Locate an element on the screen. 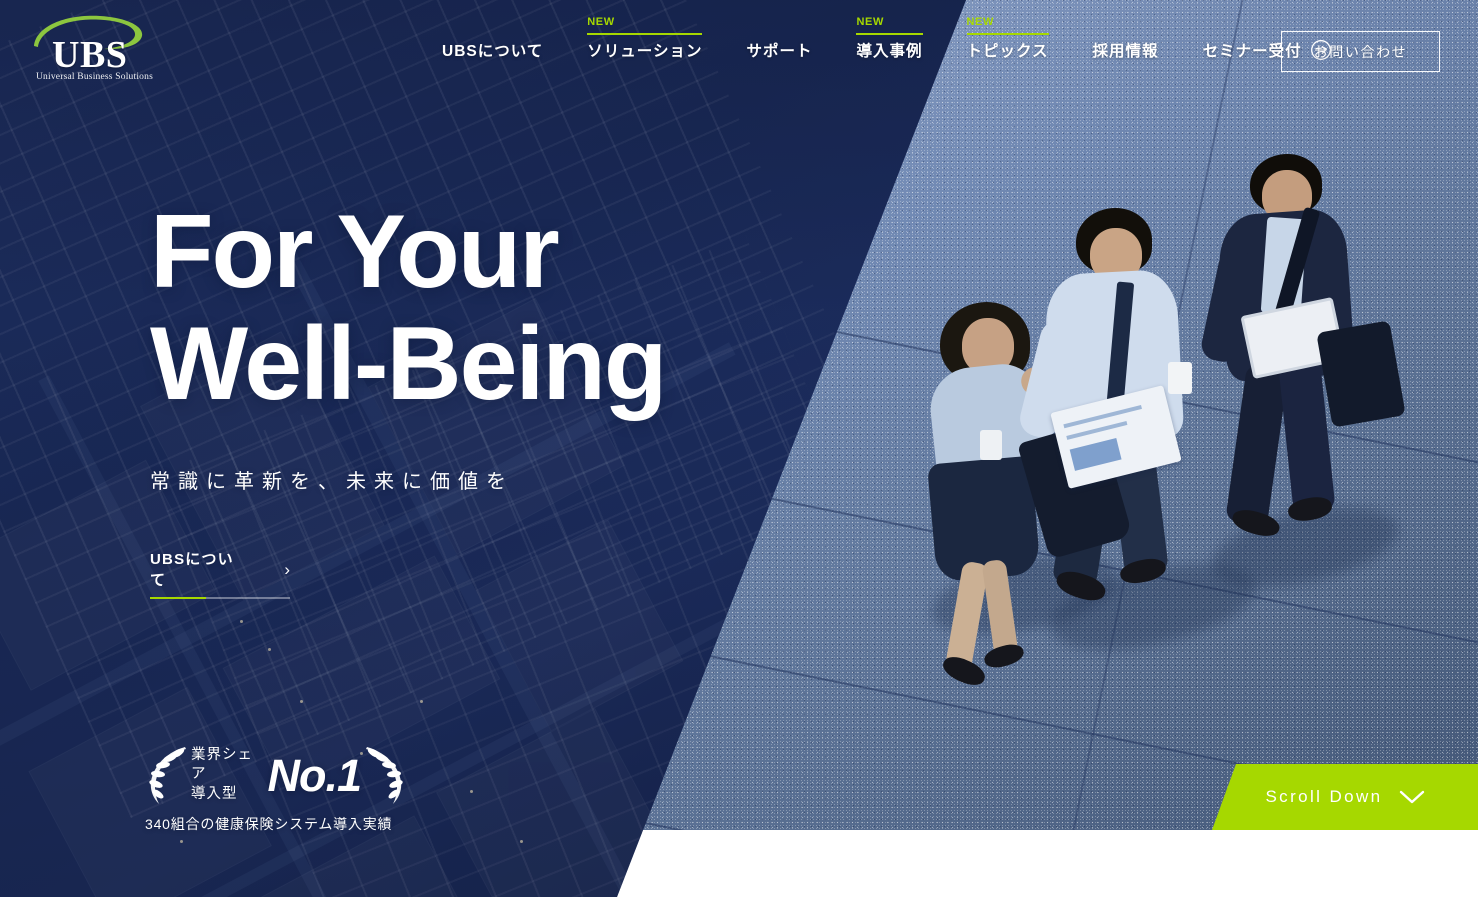  award-badge: 業界シェア 導入型 No.1 340組合の健康保険システム導入実績 is located at coordinates (276, 790).